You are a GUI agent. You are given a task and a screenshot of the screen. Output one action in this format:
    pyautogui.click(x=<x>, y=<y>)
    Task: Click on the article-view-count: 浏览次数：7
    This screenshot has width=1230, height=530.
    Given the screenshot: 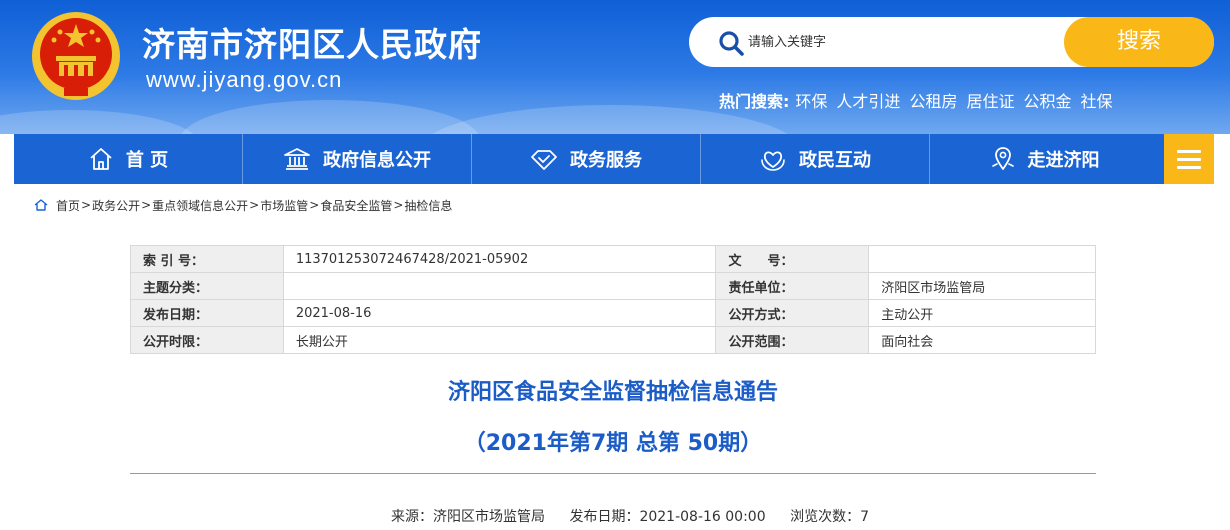 What is the action you would take?
    pyautogui.click(x=829, y=517)
    